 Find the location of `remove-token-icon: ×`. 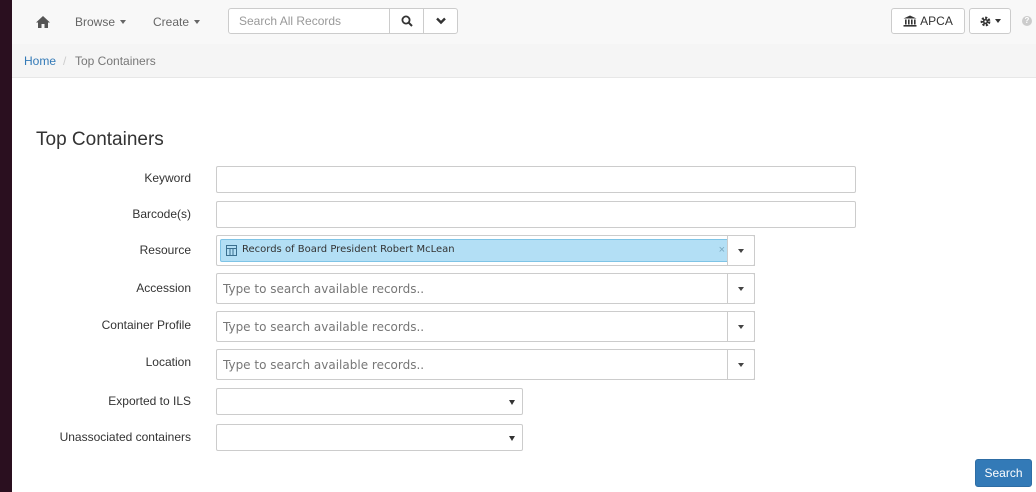

remove-token-icon: × is located at coordinates (722, 250).